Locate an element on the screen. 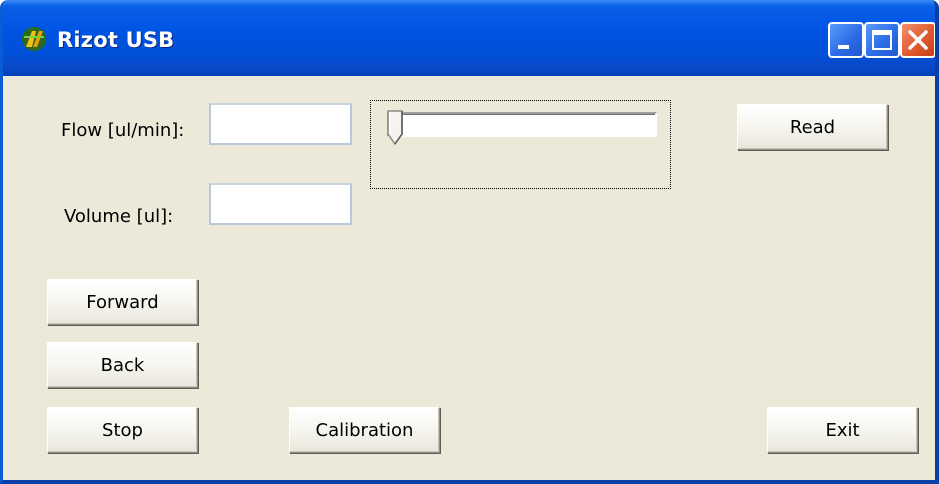 The image size is (939, 484). app-icon is located at coordinates (34, 39).